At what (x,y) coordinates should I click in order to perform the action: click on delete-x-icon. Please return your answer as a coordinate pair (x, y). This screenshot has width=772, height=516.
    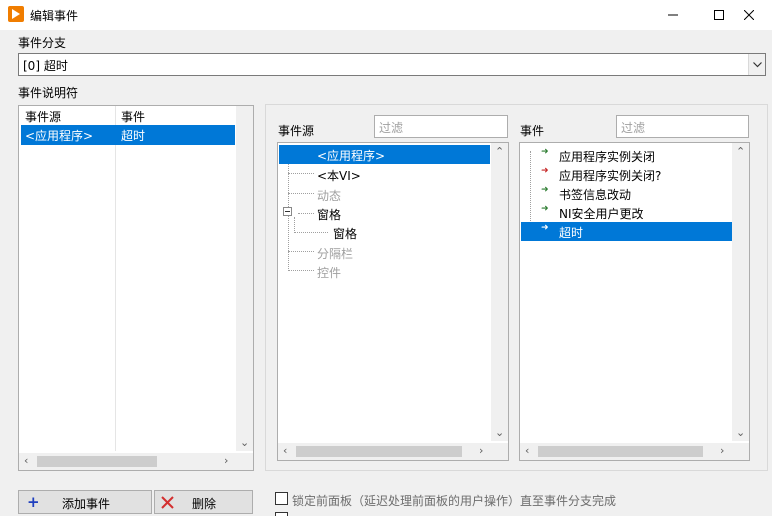
    Looking at the image, I should click on (167, 502).